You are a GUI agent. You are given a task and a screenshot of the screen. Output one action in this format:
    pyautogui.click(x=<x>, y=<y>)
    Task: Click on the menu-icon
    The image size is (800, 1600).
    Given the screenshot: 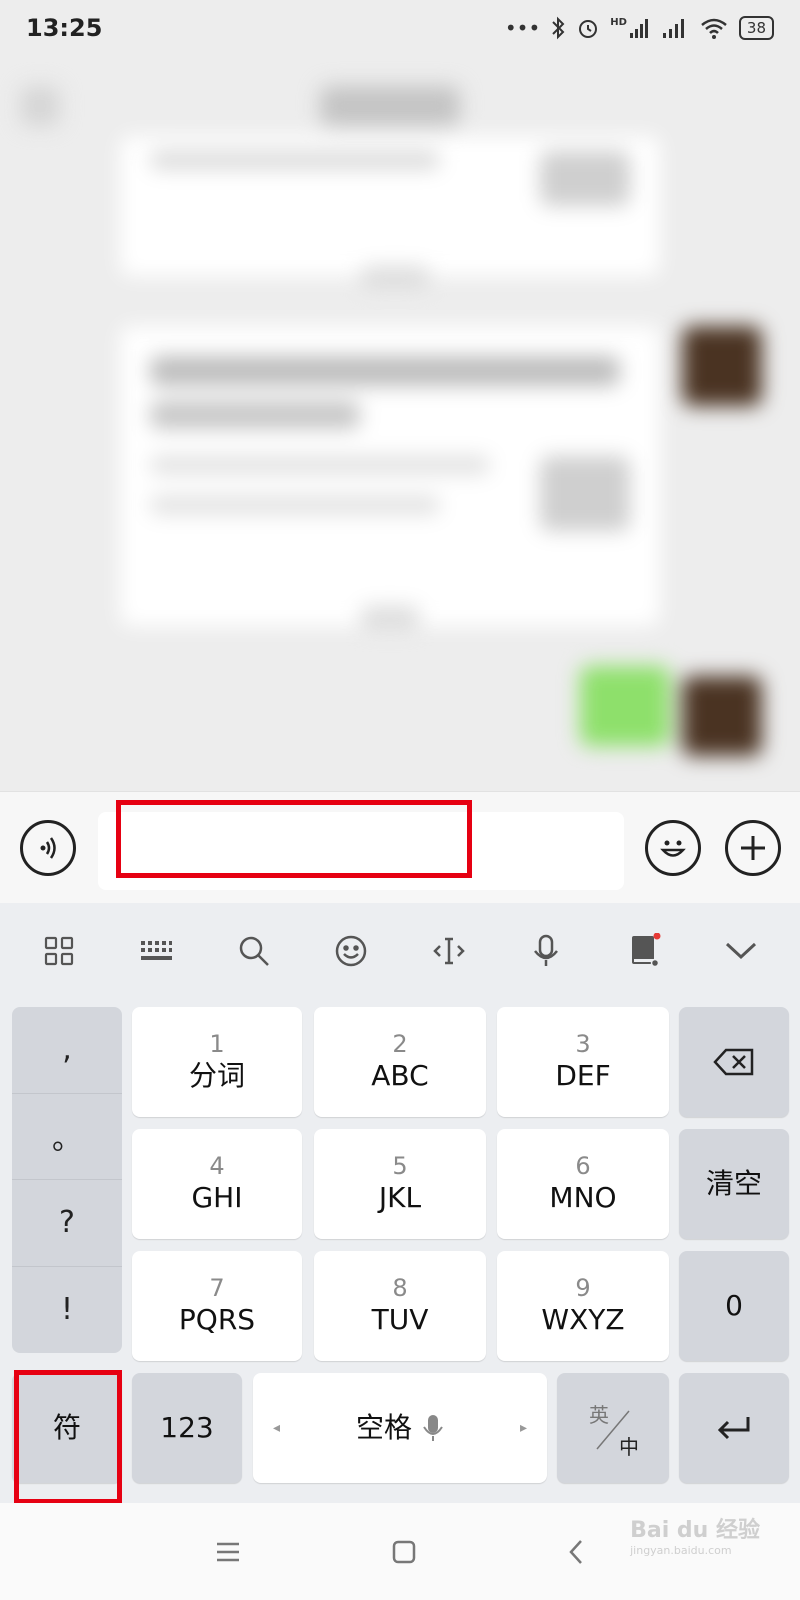 What is the action you would take?
    pyautogui.click(x=228, y=1552)
    